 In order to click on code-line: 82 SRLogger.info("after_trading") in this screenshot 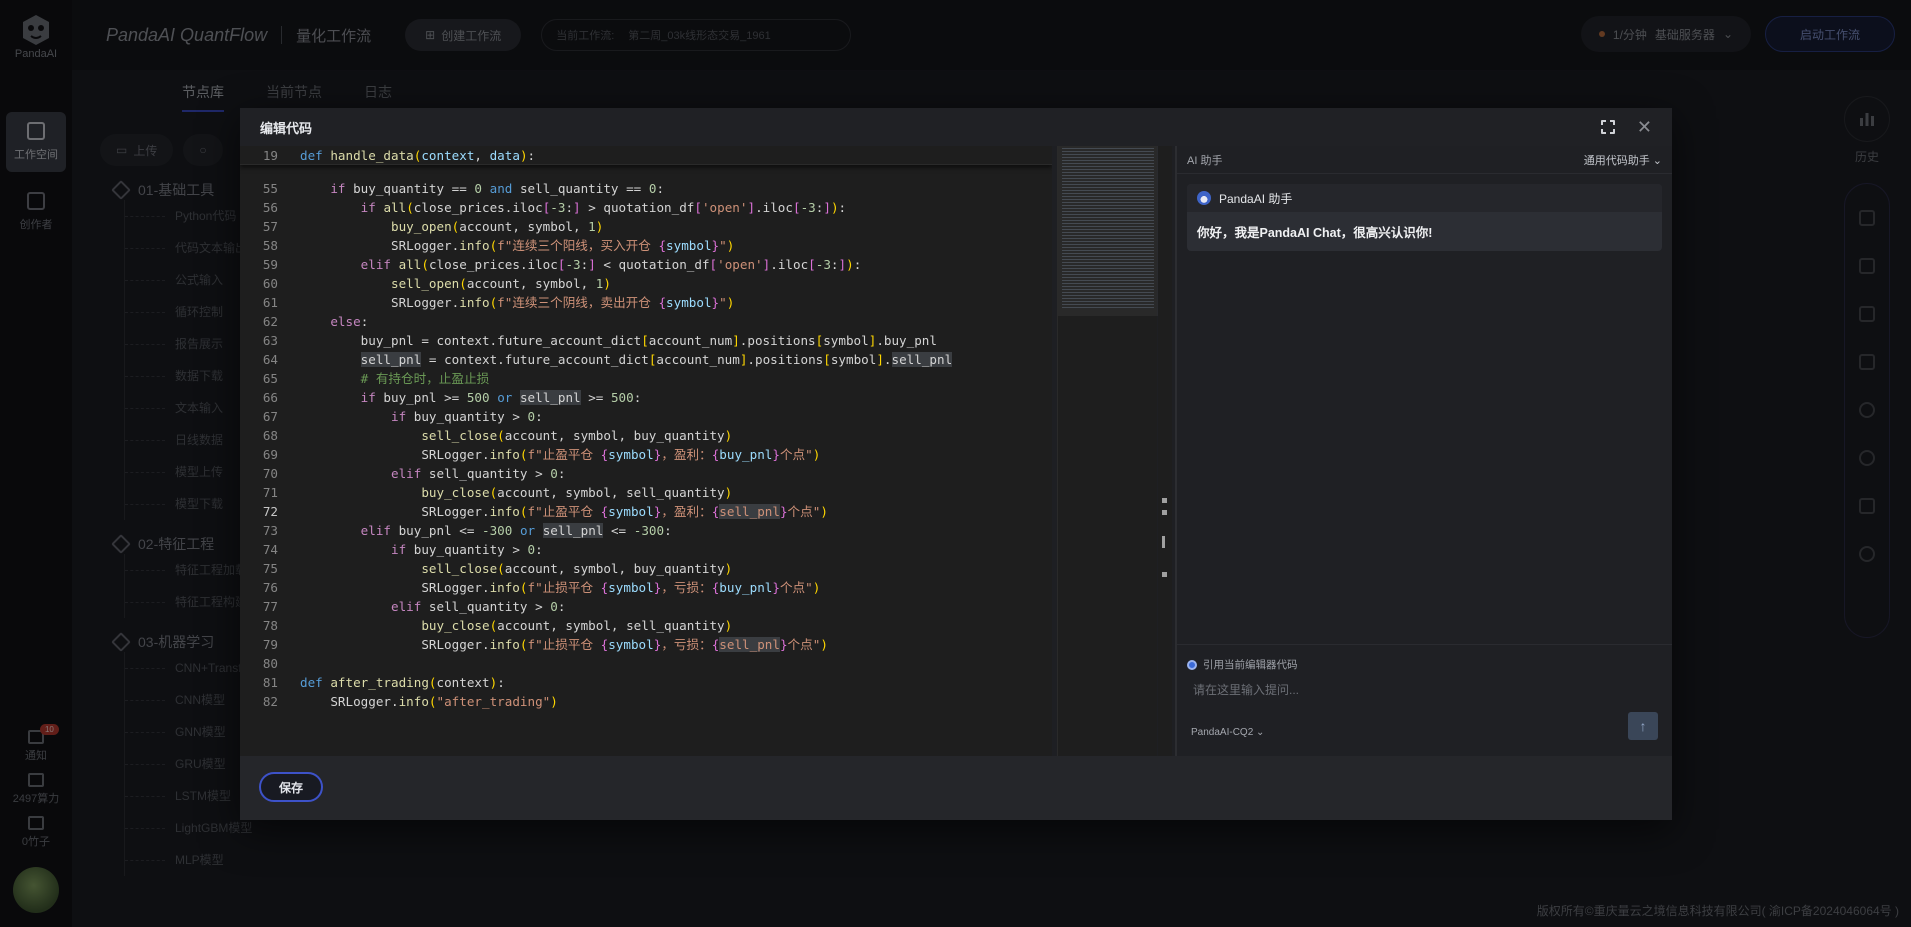, I will do `click(646, 701)`.